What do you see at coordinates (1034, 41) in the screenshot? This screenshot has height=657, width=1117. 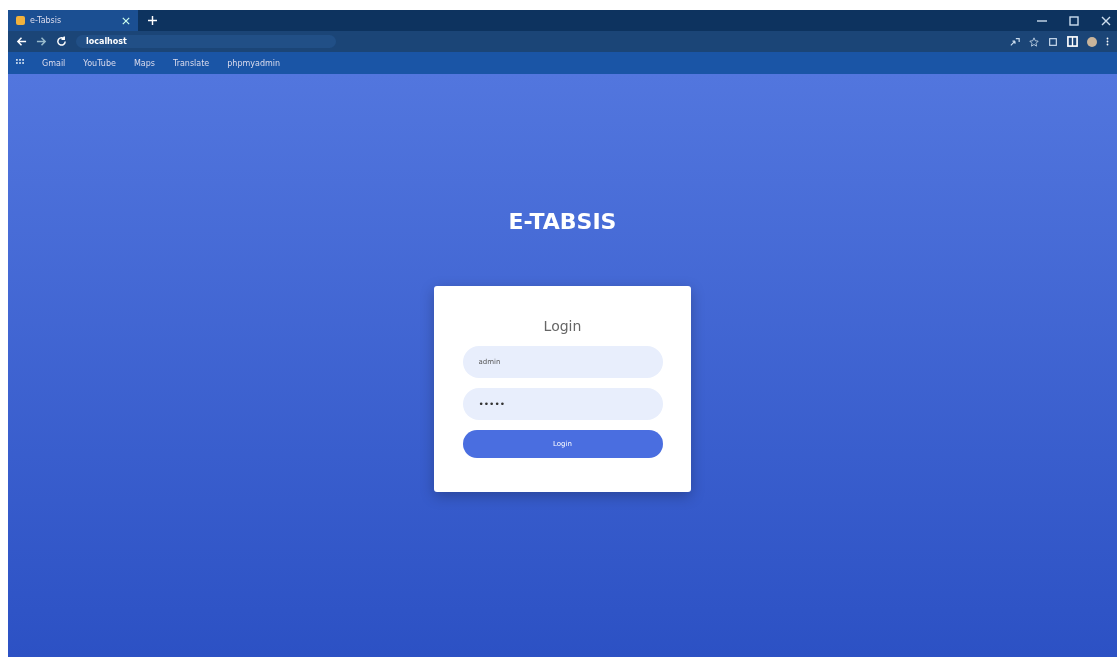 I see `star-icon` at bounding box center [1034, 41].